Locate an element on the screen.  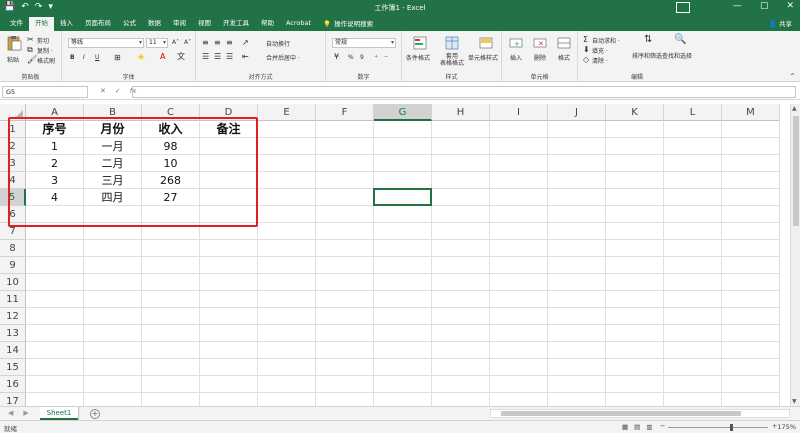
tab-formulas: 公式 is located at coordinates (129, 24).